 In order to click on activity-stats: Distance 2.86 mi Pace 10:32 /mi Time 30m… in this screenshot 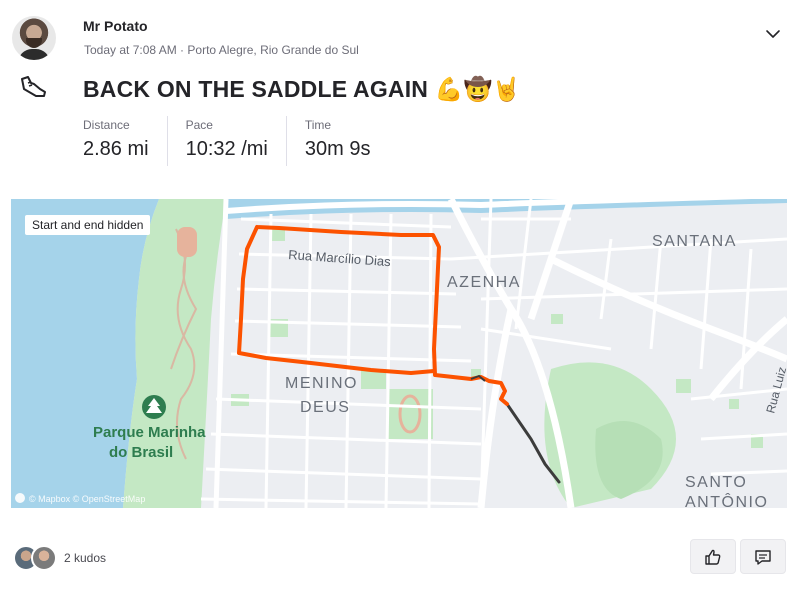, I will do `click(244, 141)`.